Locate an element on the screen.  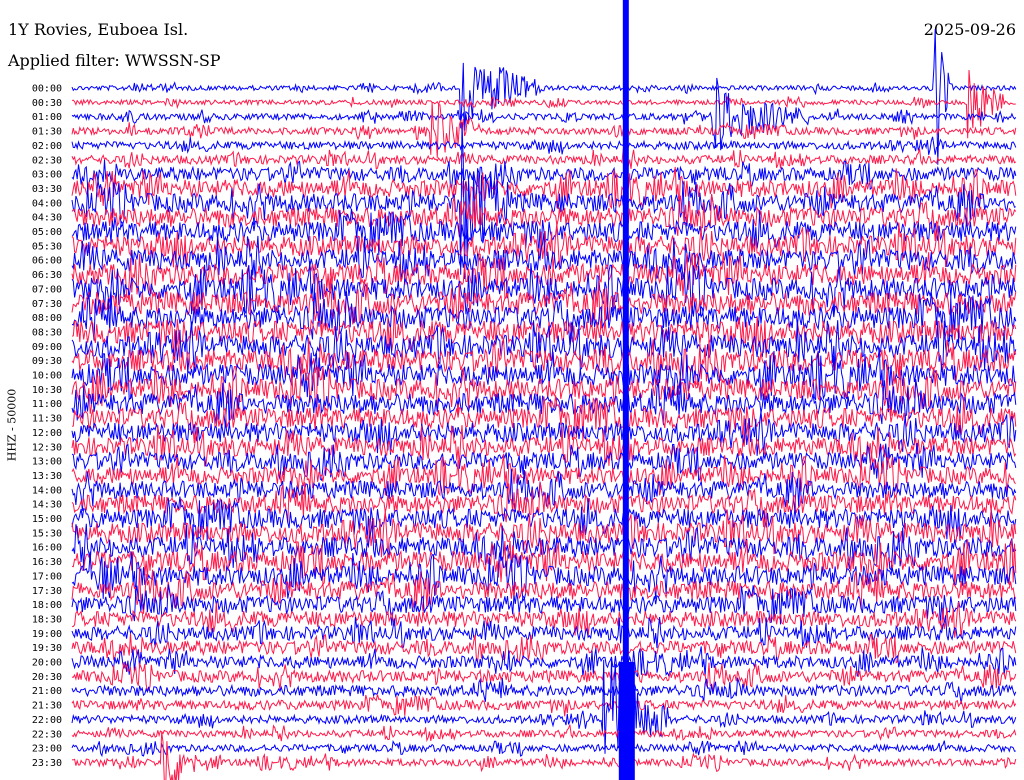
row-label: 07:30 is located at coordinates (47, 304).